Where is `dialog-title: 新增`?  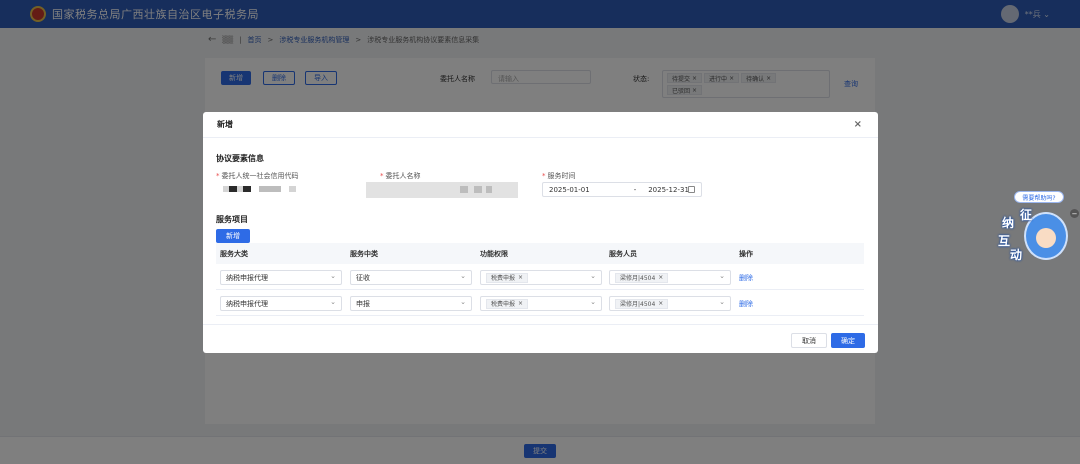
dialog-title: 新增 is located at coordinates (225, 124).